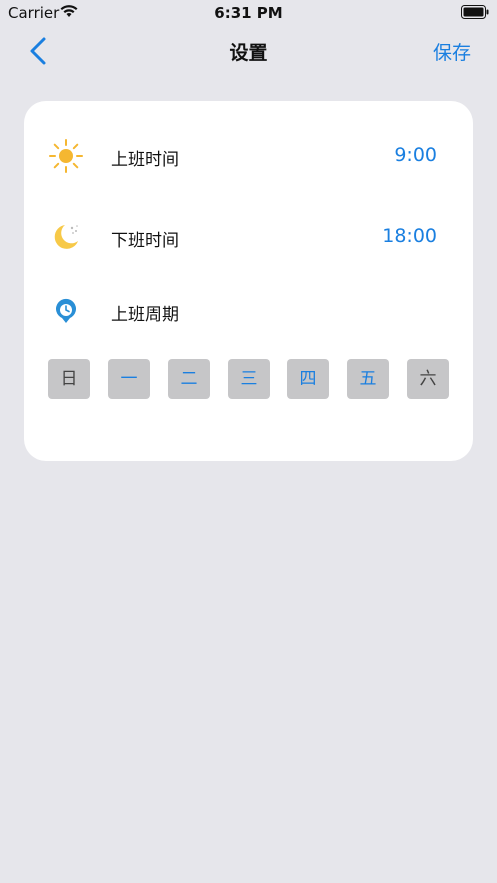 The height and width of the screenshot is (883, 497). Describe the element at coordinates (248, 311) in the screenshot. I see `work-cycle-row: 上班周期` at that location.